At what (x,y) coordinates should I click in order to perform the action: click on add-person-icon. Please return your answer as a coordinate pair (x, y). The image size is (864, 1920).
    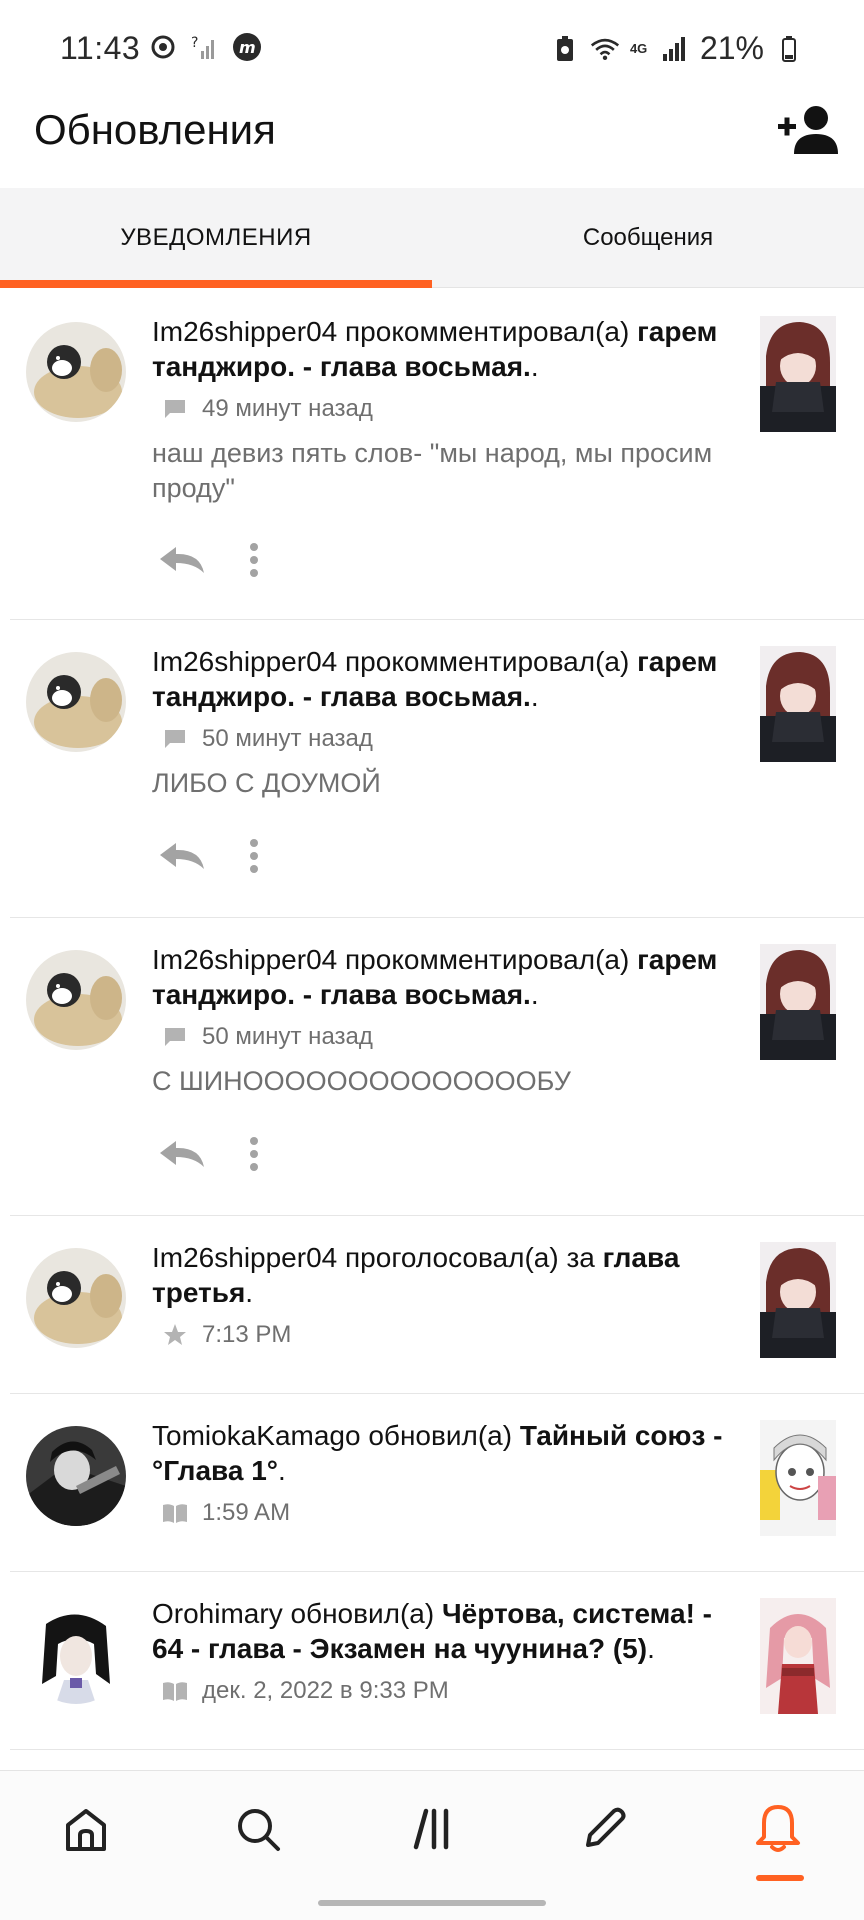
    Looking at the image, I should click on (807, 130).